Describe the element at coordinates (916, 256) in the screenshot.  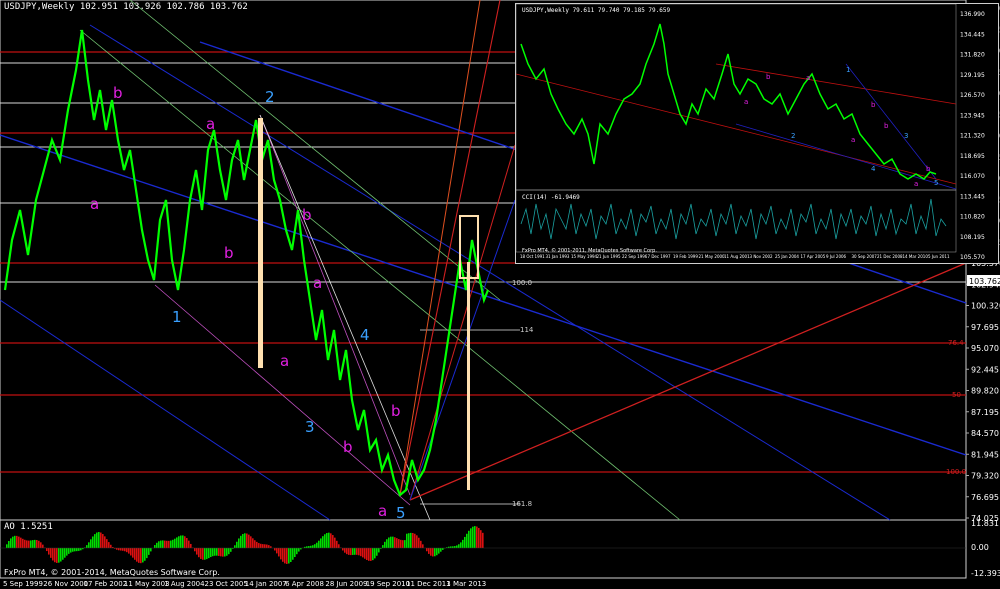
I see `inset-time-label: 14 Mar 2010` at that location.